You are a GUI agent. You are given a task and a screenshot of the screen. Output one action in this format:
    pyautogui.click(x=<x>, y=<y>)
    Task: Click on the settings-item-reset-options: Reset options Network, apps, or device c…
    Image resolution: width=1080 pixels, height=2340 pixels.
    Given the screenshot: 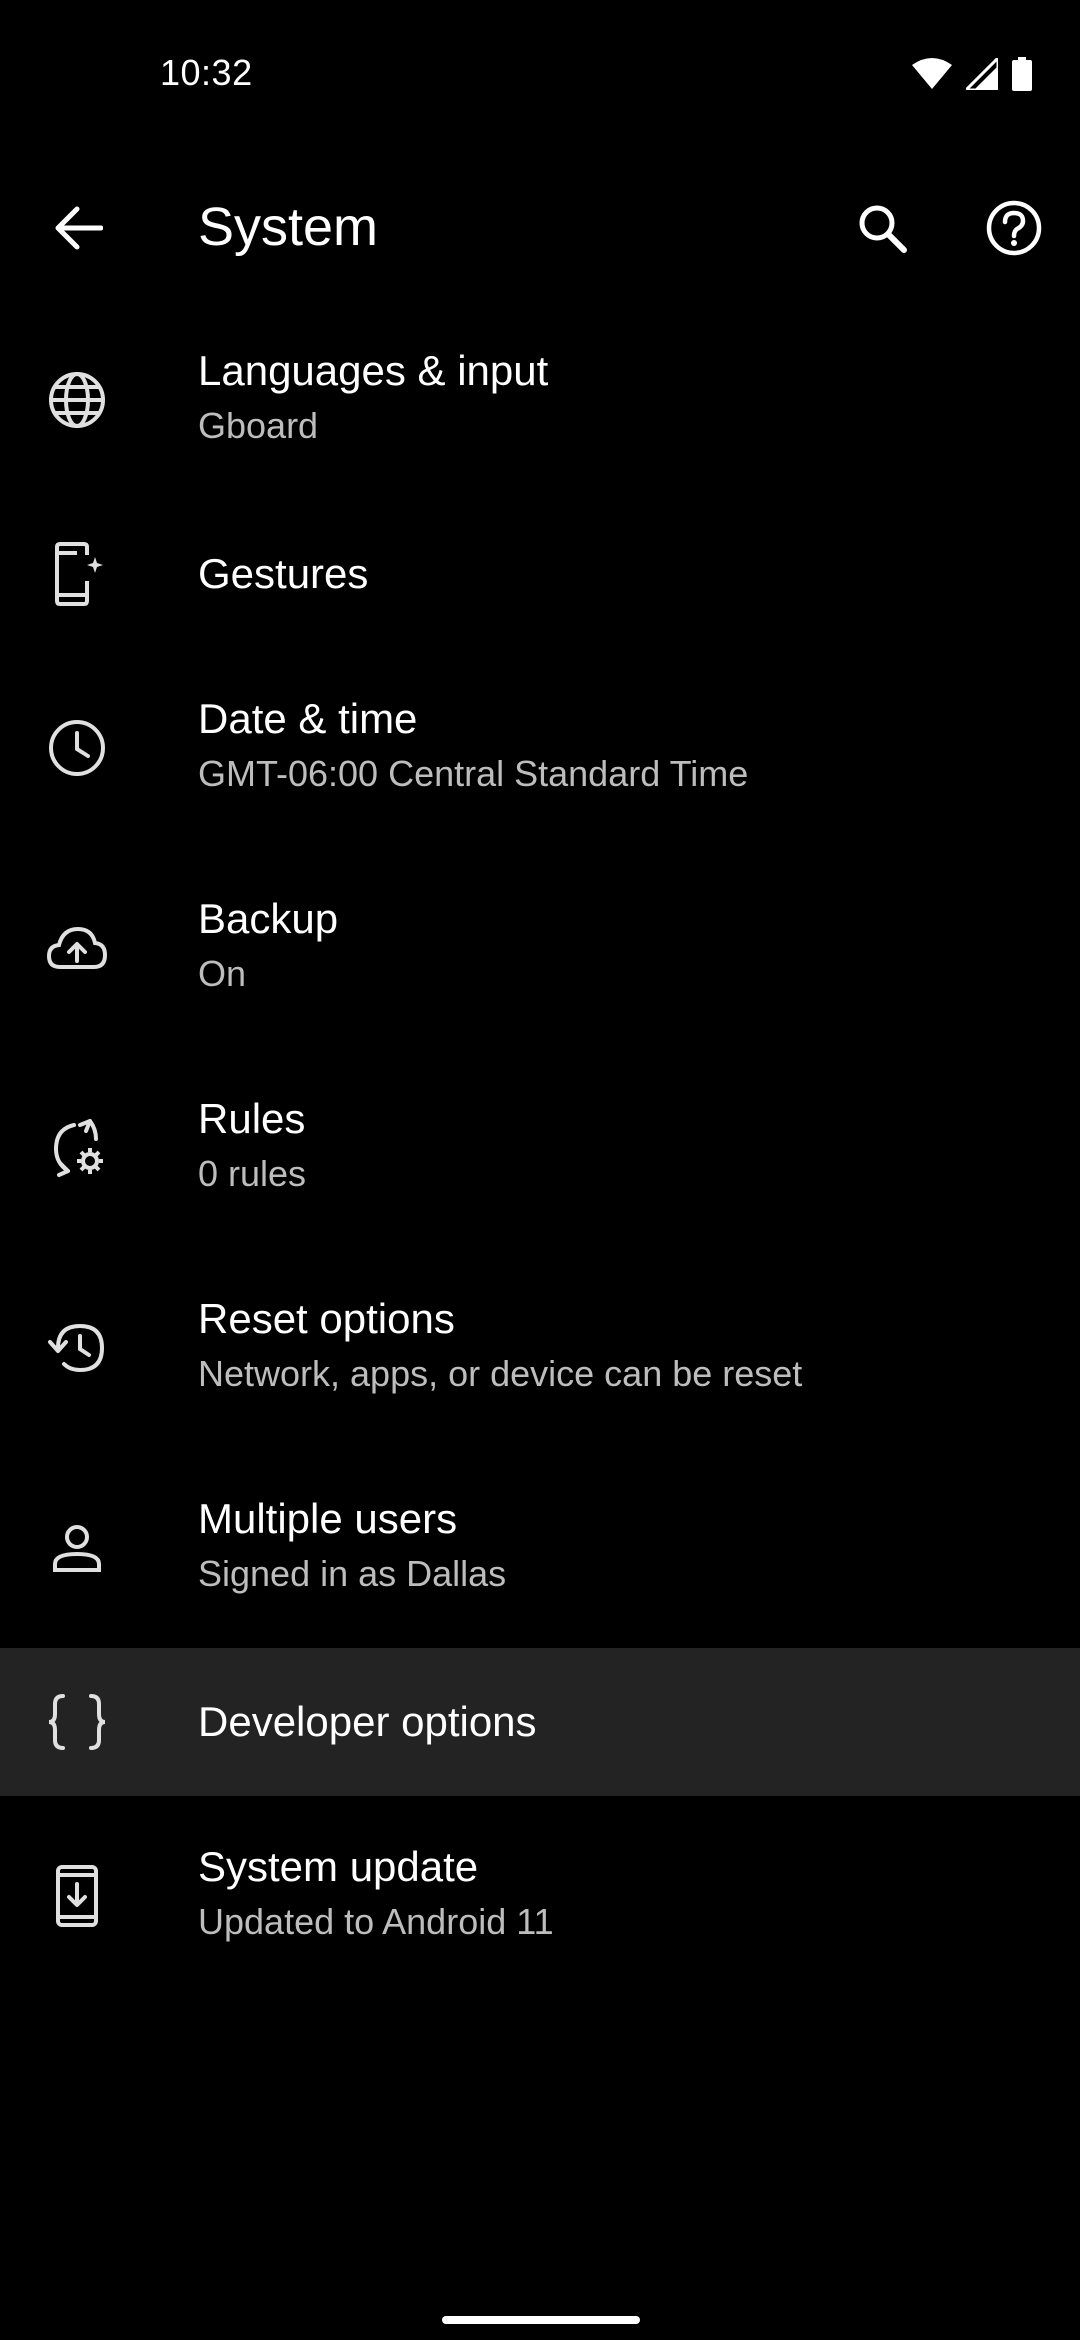 What is the action you would take?
    pyautogui.click(x=540, y=1348)
    